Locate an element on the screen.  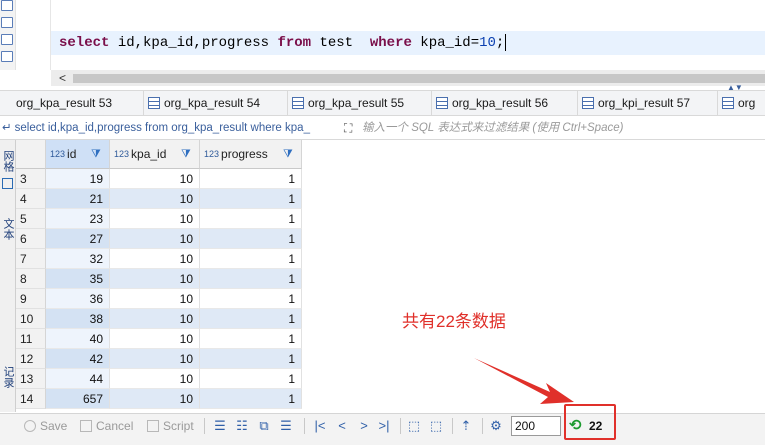
previous-page-icon: < is located at coordinates (342, 426).